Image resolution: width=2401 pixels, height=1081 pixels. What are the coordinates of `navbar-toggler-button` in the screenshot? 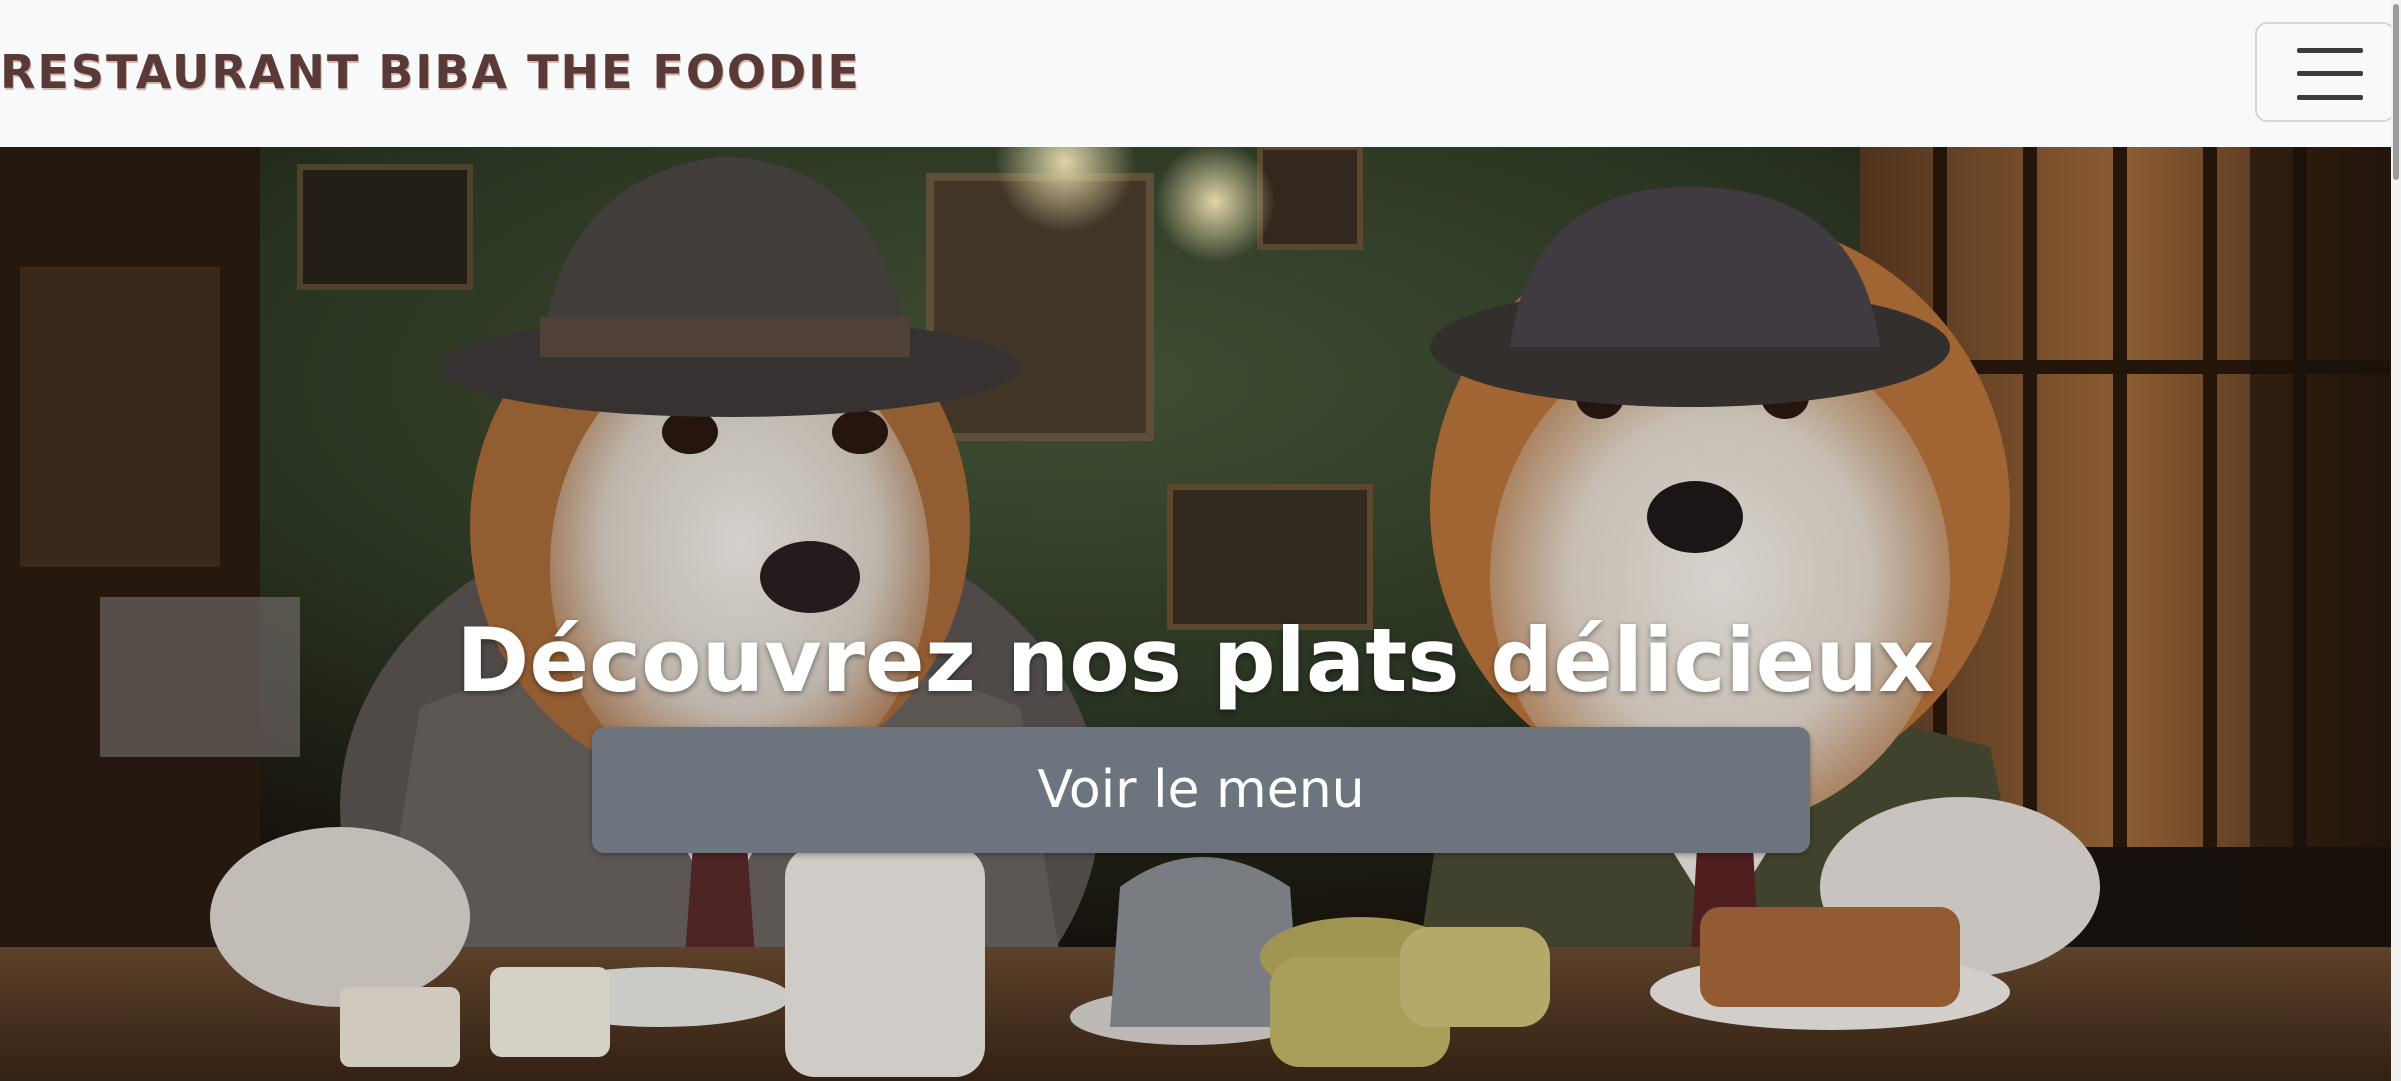 It's located at (2325, 72).